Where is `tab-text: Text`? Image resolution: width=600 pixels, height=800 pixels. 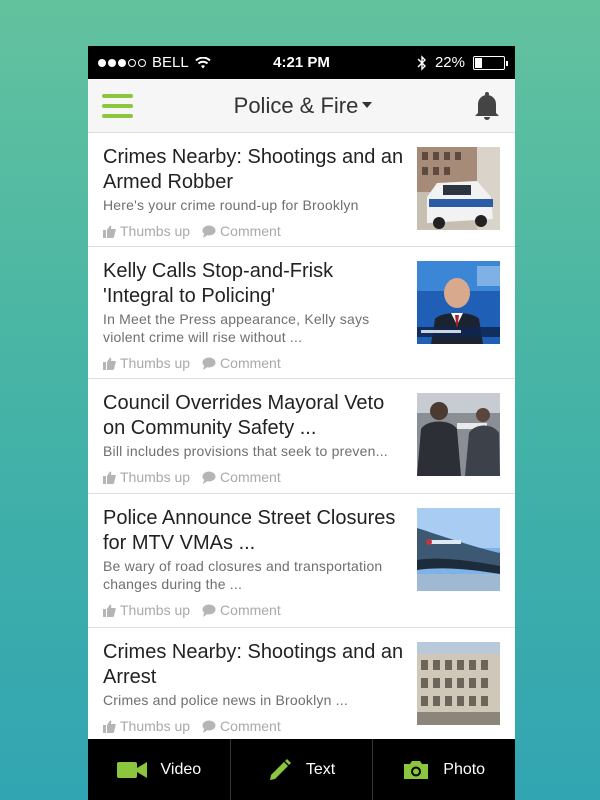
tab-text: Text is located at coordinates (302, 769).